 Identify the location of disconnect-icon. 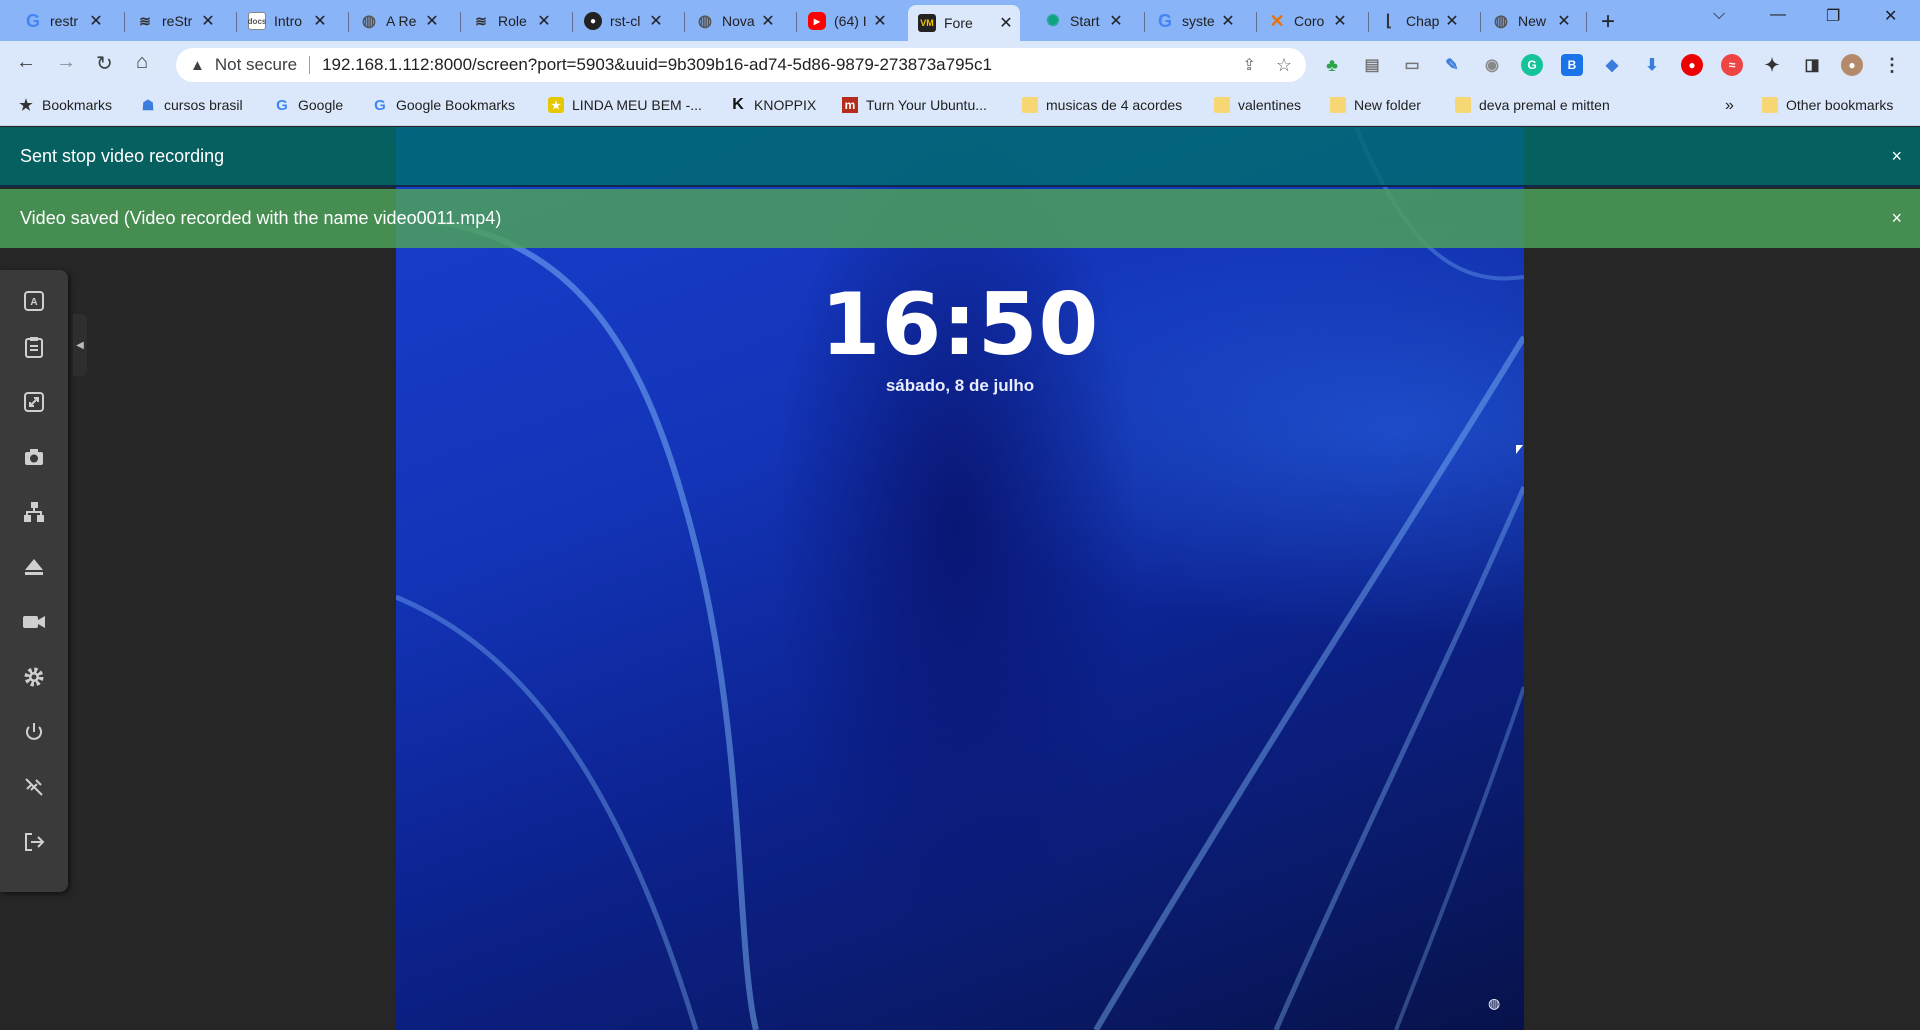
(34, 787).